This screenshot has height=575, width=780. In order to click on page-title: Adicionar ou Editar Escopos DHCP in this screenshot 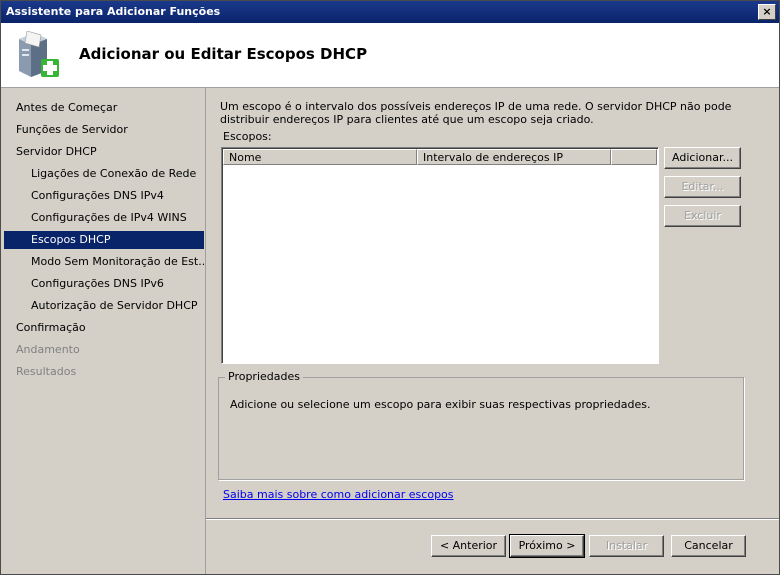, I will do `click(223, 54)`.